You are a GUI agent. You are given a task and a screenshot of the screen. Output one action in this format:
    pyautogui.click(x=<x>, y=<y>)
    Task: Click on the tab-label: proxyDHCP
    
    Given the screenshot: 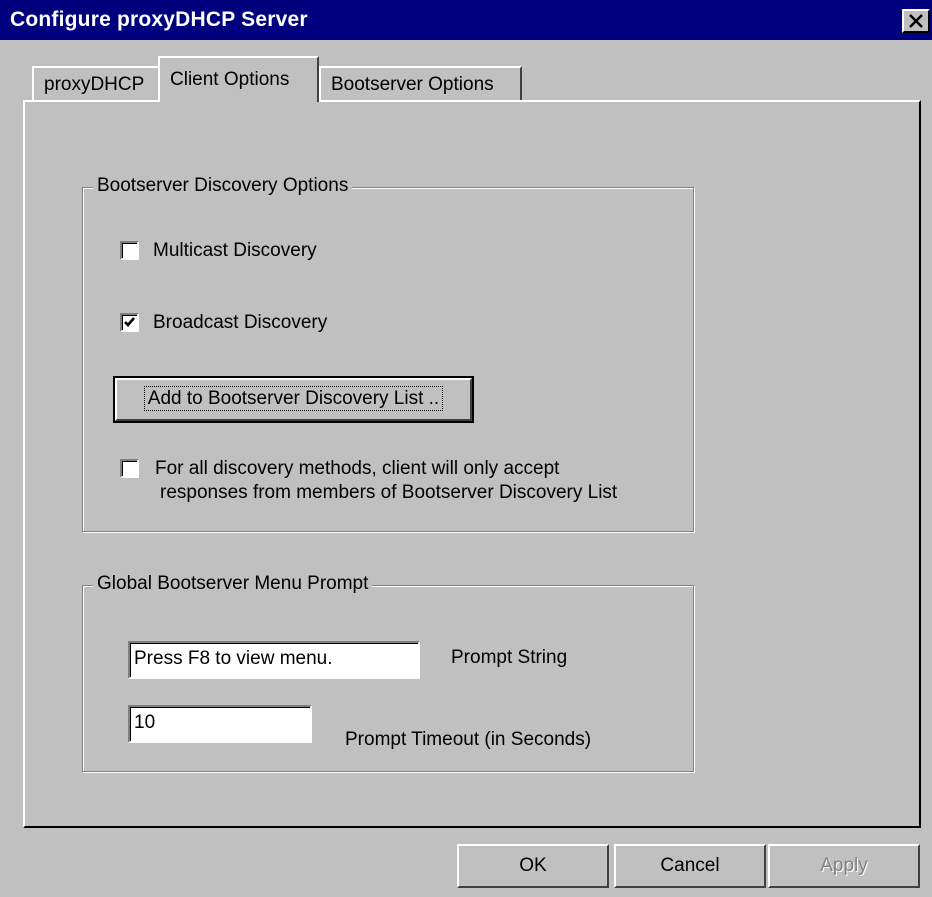 What is the action you would take?
    pyautogui.click(x=94, y=84)
    